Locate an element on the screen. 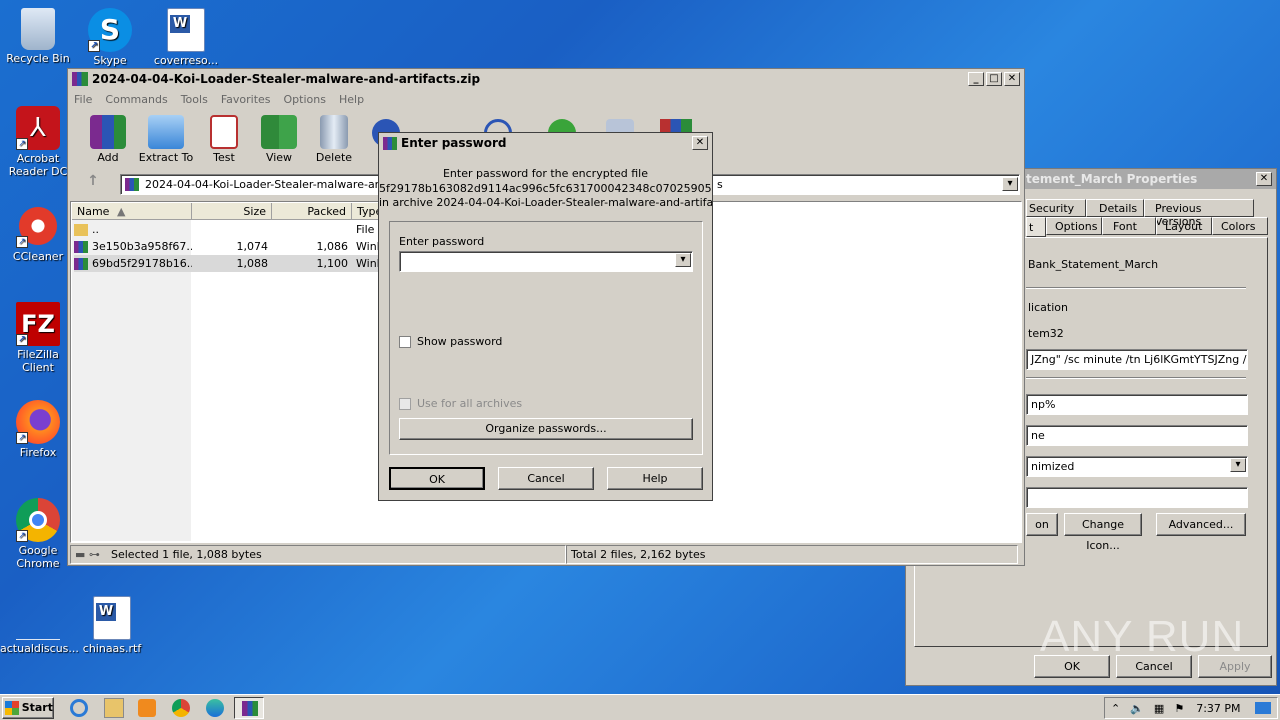 This screenshot has height=720, width=1280. archive-icon is located at coordinates (132, 184).